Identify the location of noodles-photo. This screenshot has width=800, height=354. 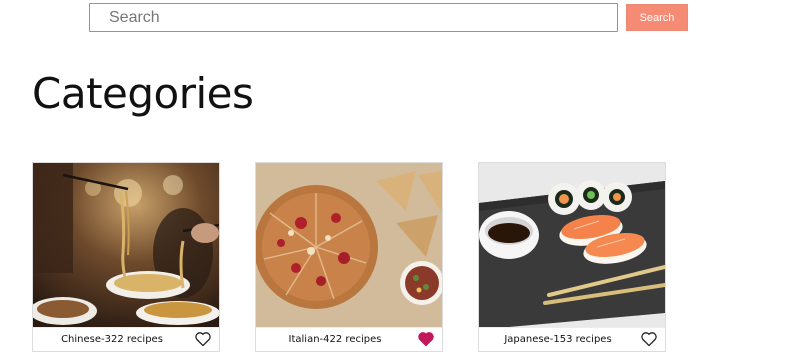
(126, 245).